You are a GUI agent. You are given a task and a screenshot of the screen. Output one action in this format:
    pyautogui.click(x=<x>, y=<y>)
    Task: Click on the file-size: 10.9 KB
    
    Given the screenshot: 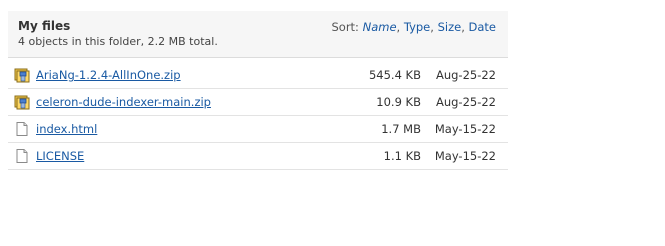 What is the action you would take?
    pyautogui.click(x=398, y=102)
    